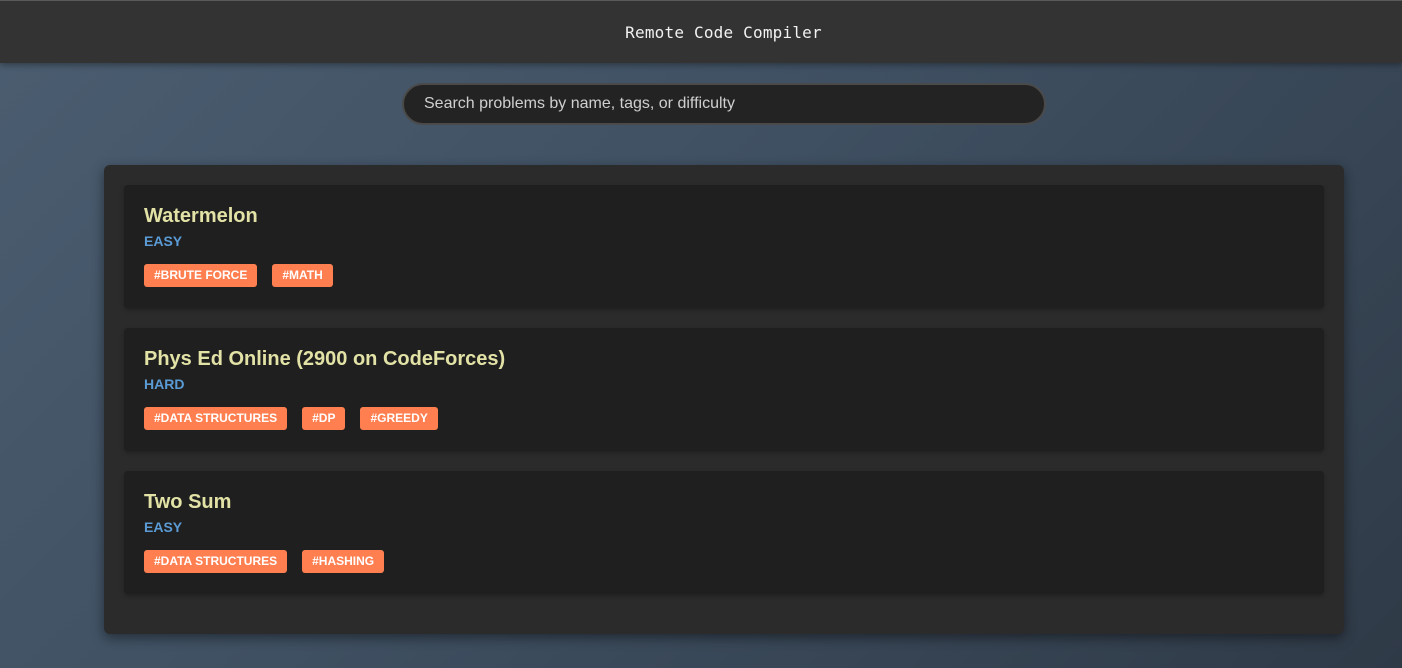  Describe the element at coordinates (164, 384) in the screenshot. I see `difficulty-label: HARD` at that location.